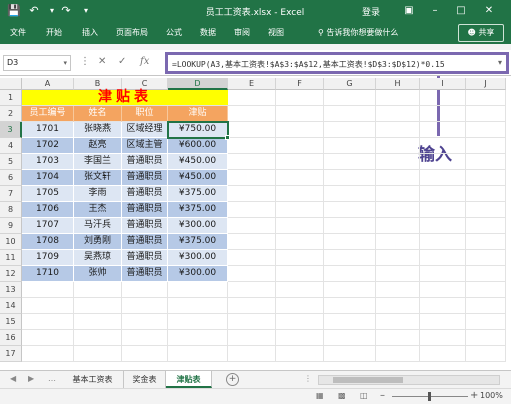 Image resolution: width=511 pixels, height=404 pixels. Describe the element at coordinates (48, 242) in the screenshot. I see `table-cell: 1708` at that location.